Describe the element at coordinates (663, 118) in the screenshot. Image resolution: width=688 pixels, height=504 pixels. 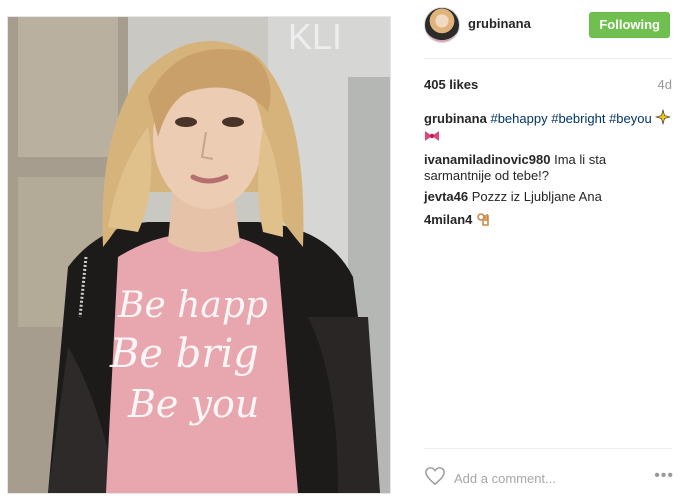
I see `sparkles-emoji-icon` at that location.